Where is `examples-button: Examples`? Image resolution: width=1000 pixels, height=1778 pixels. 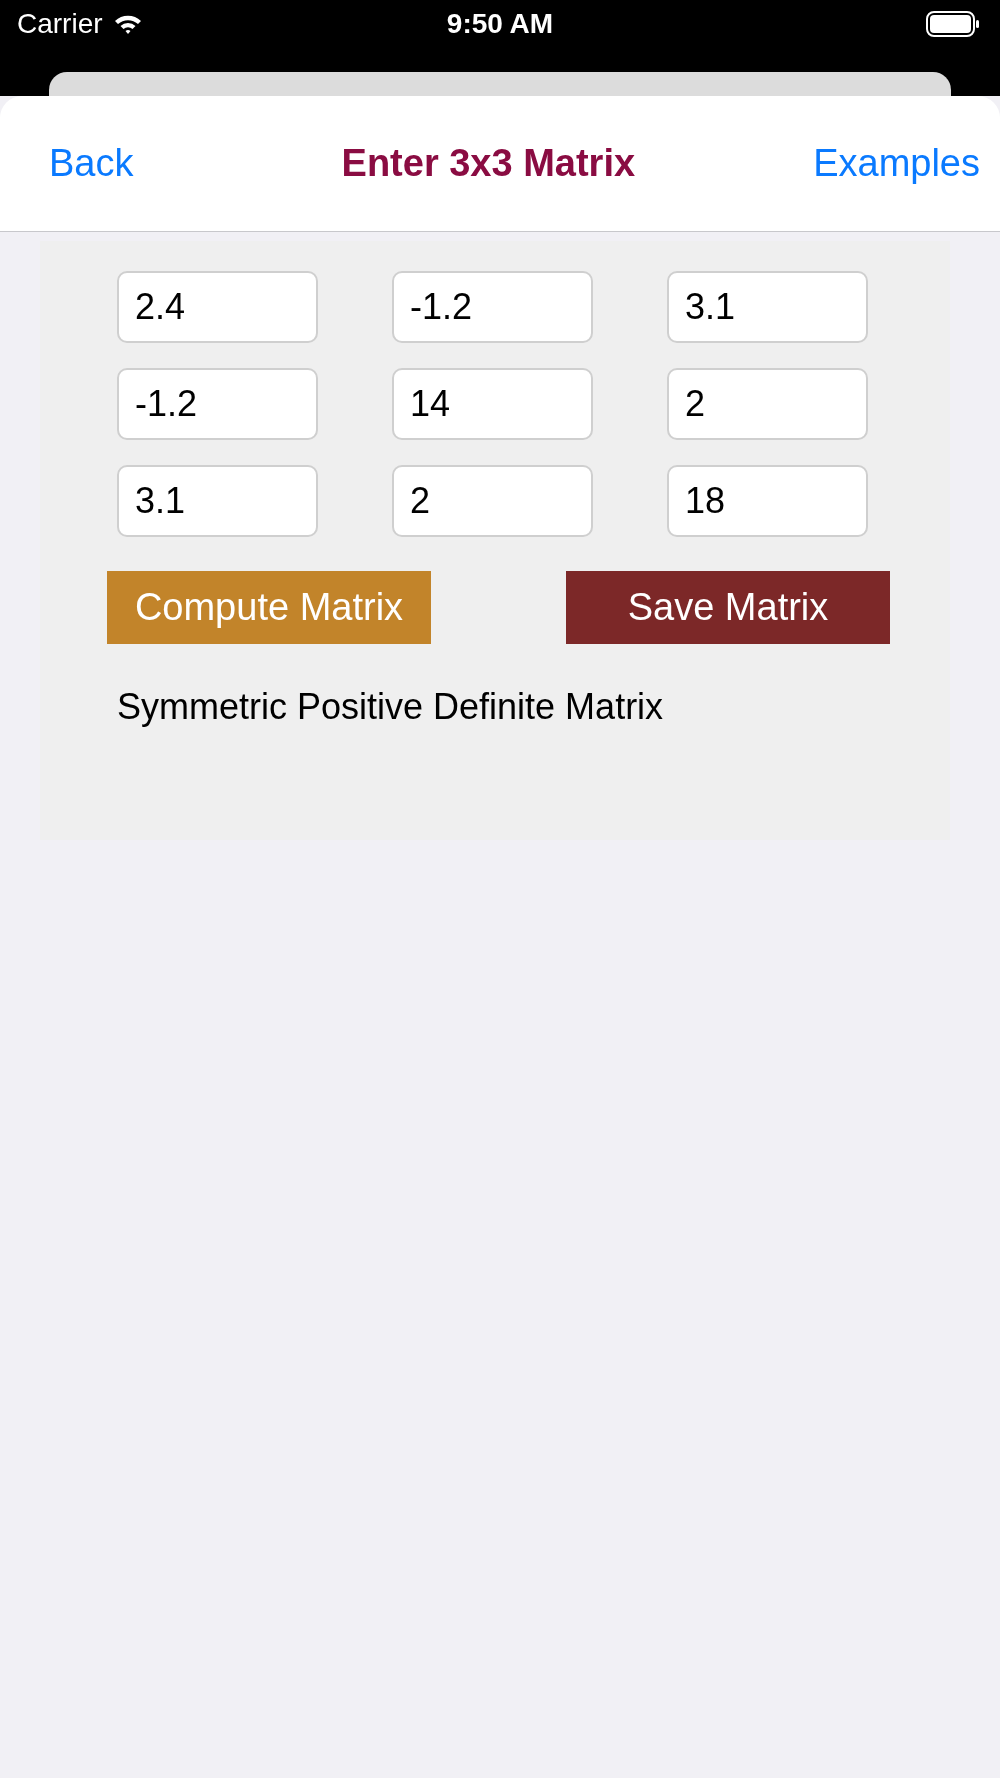 examples-button: Examples is located at coordinates (896, 163).